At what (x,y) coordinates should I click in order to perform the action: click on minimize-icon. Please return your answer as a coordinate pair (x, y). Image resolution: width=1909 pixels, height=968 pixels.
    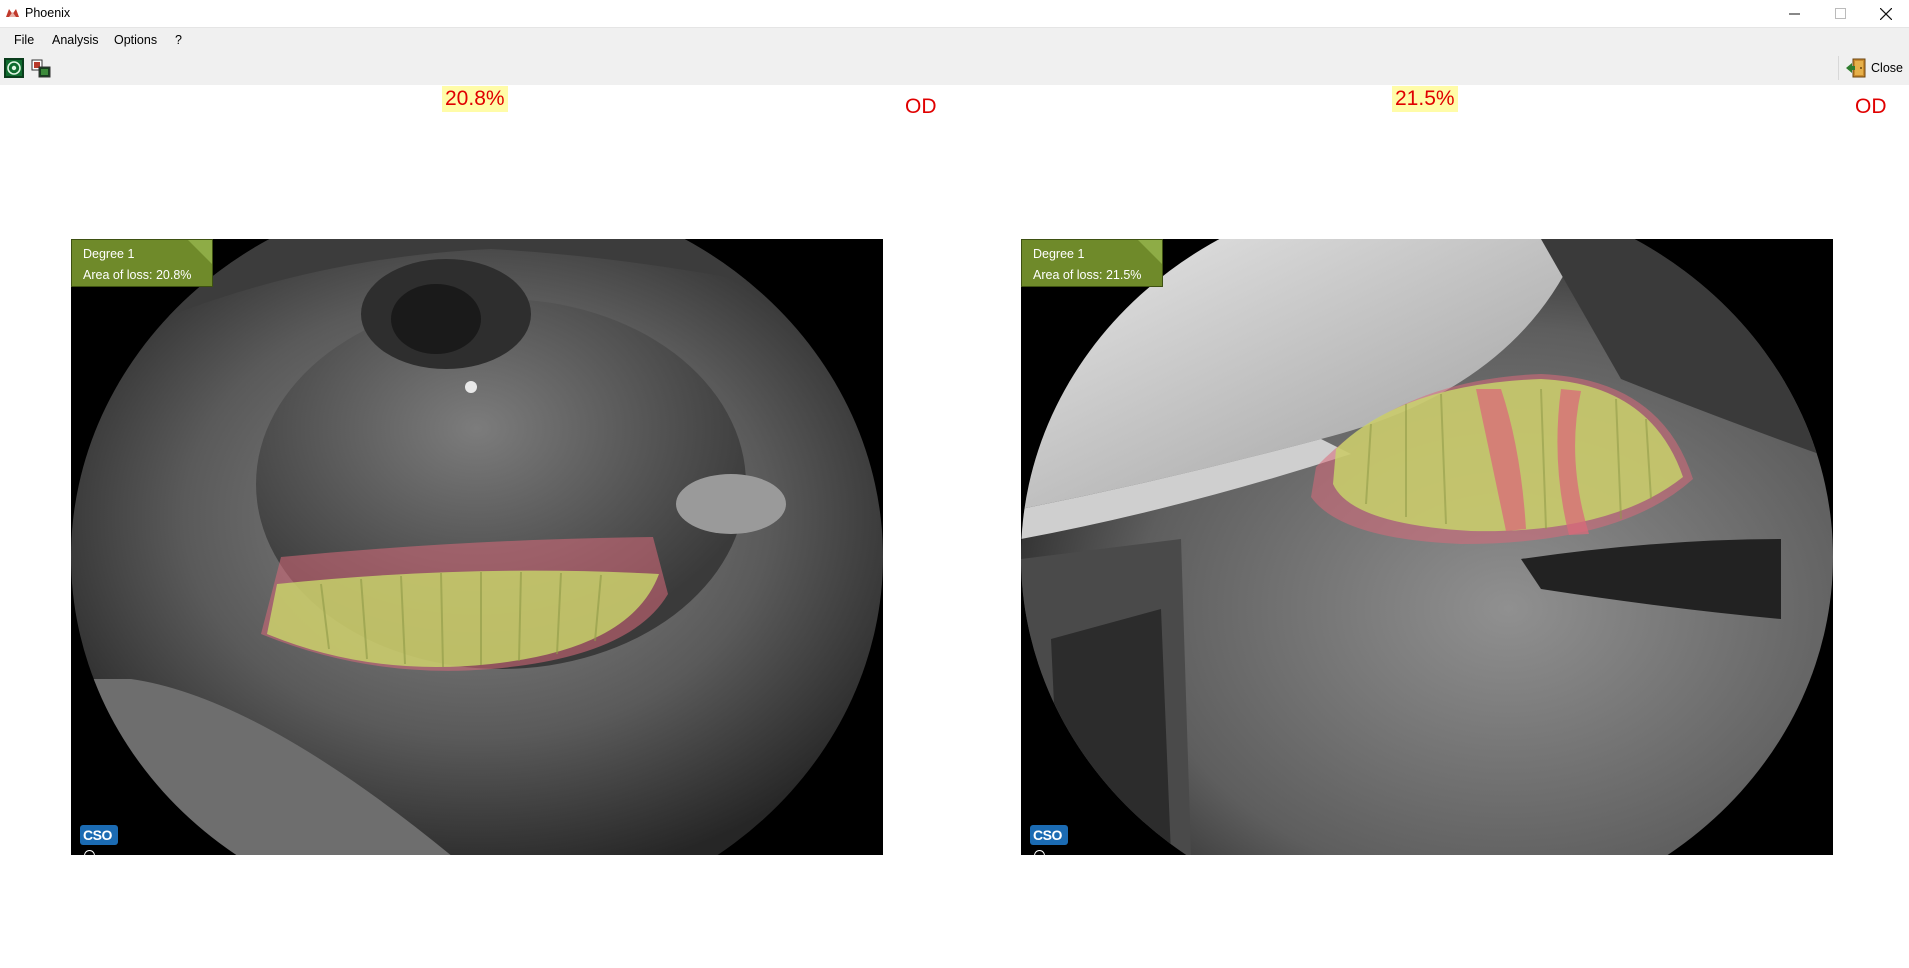
    Looking at the image, I should click on (1794, 13).